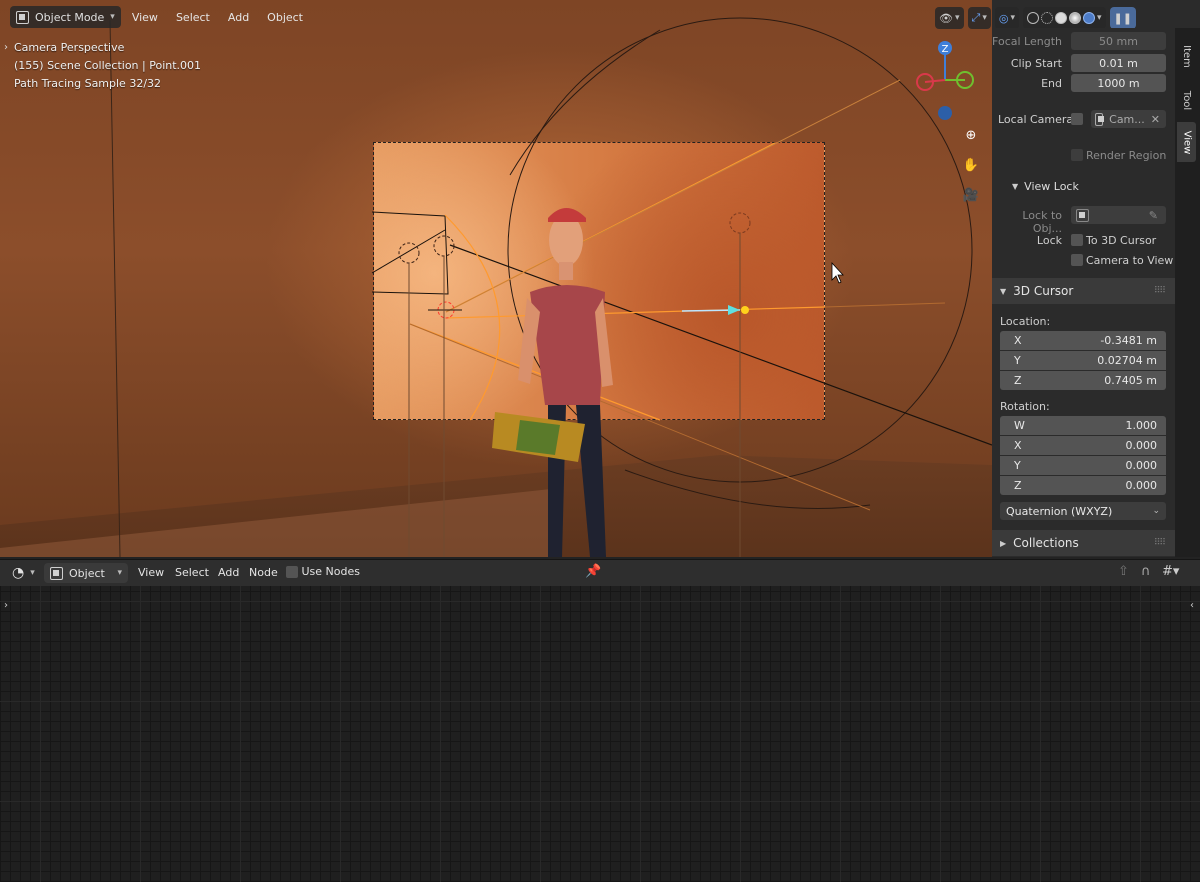 This screenshot has width=1200, height=882. I want to click on rotation-mode-value: Quaternion (WXYZ), so click(1059, 511).